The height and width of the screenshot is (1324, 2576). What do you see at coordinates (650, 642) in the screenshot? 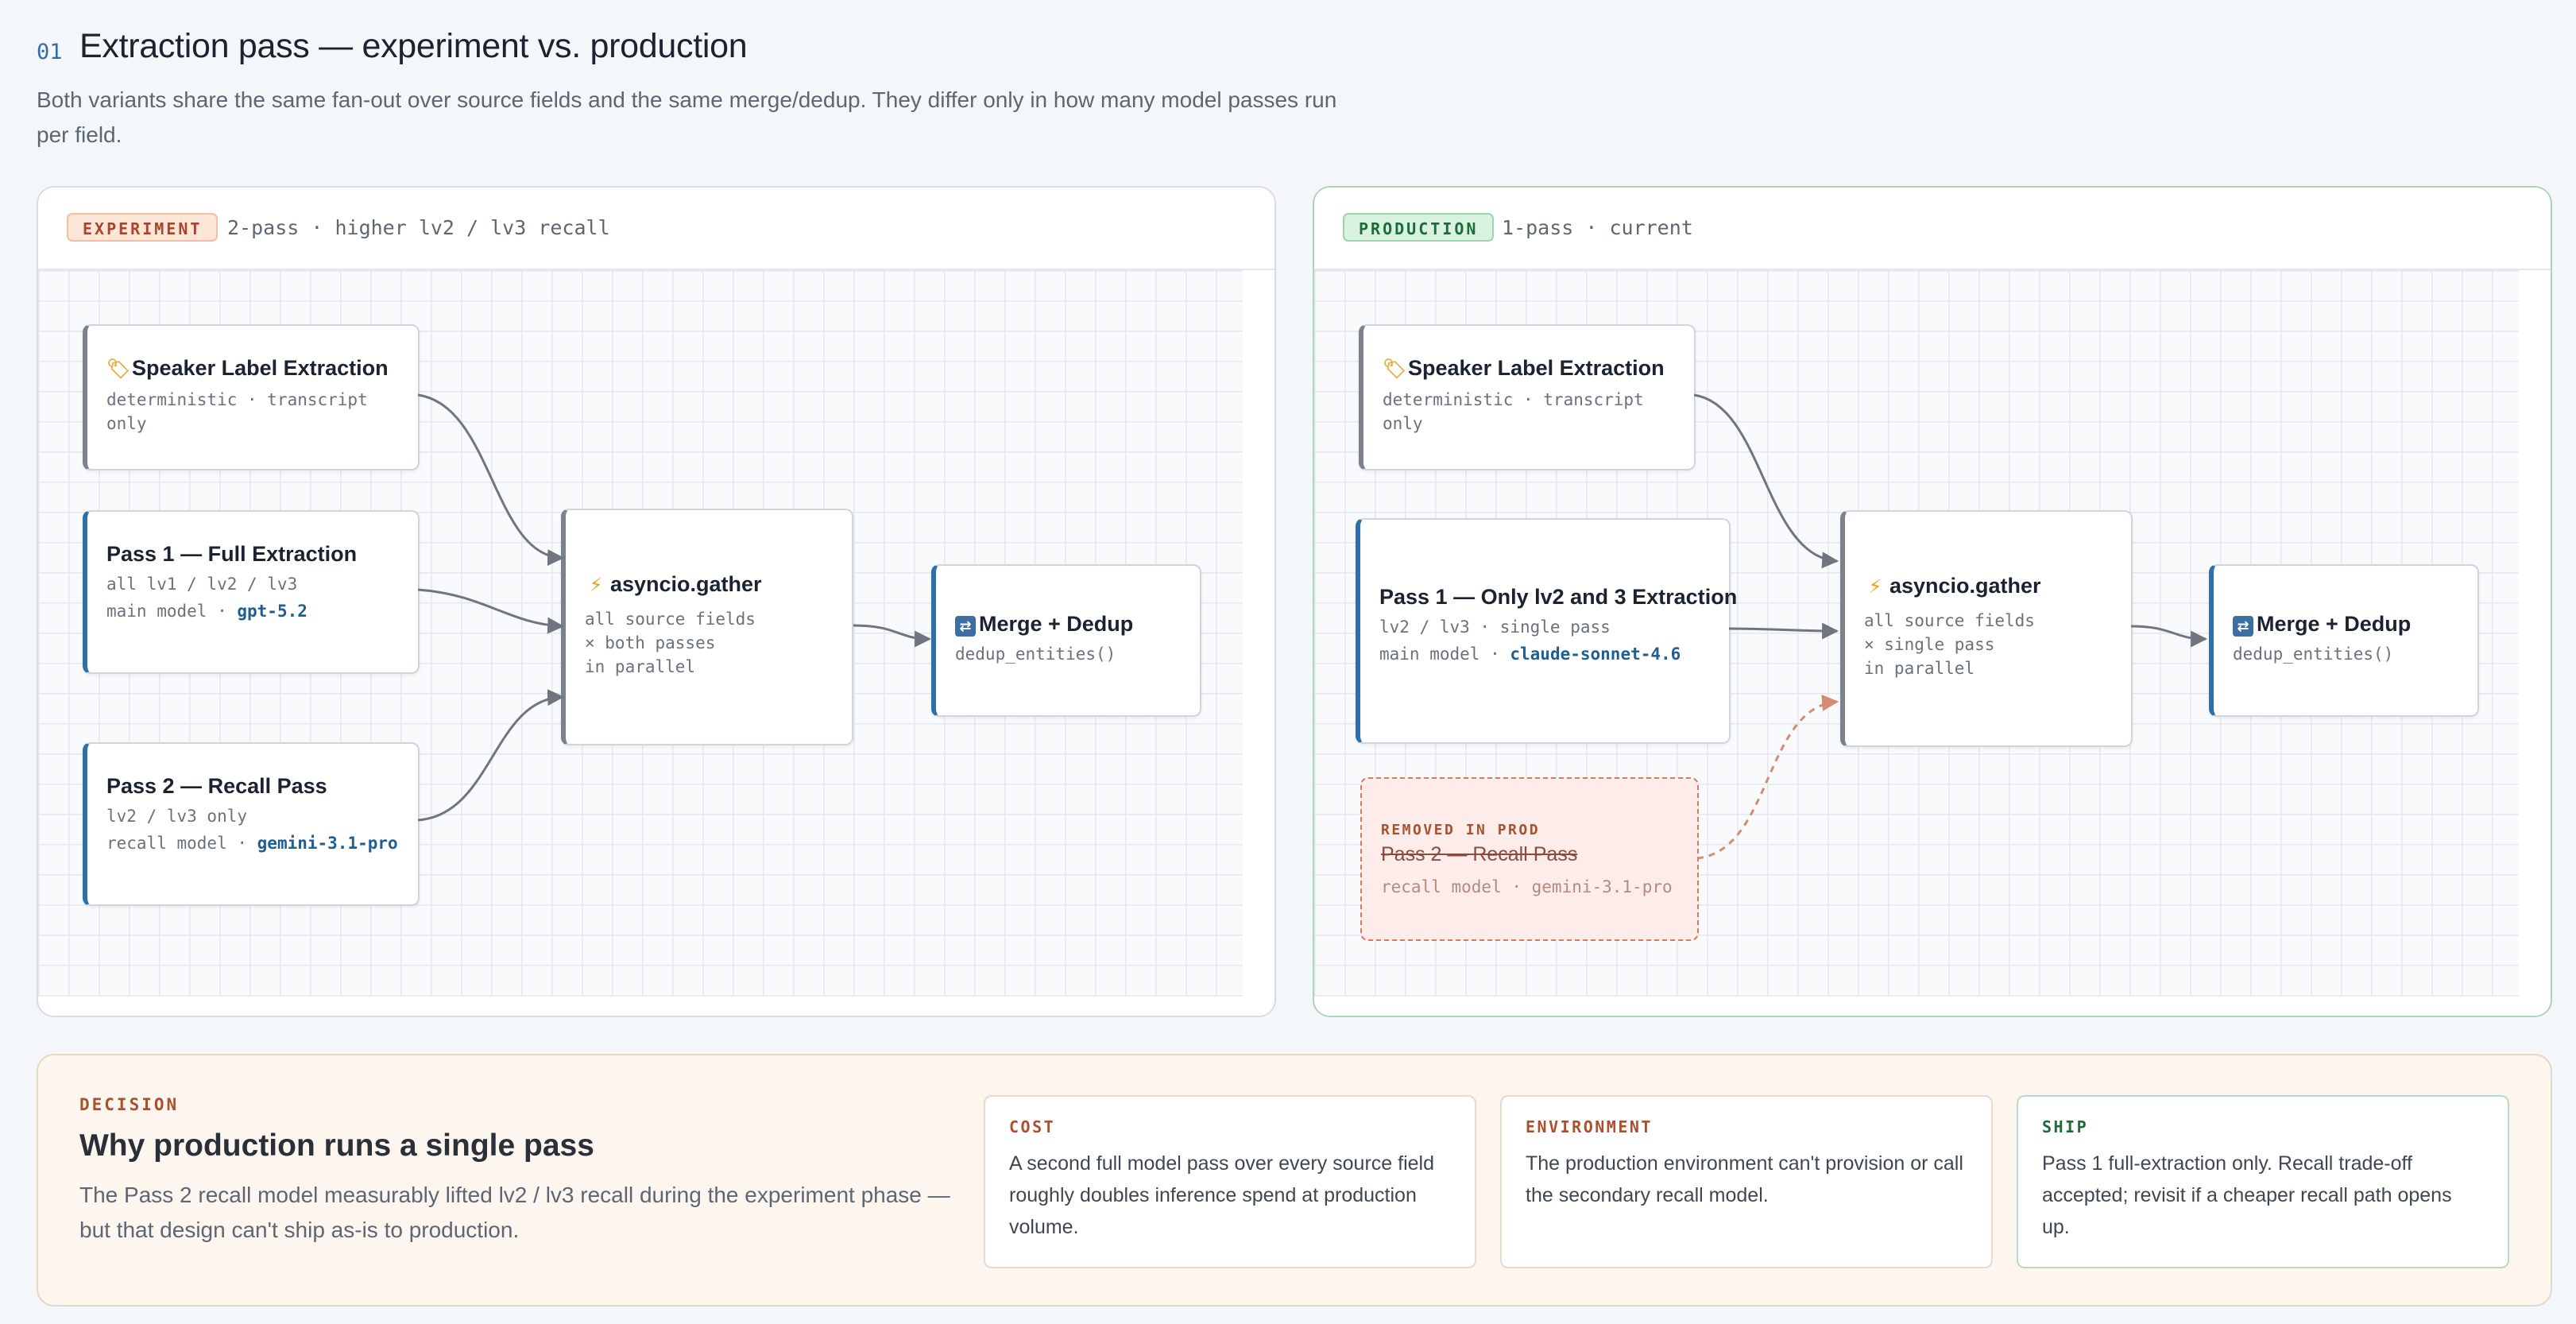
I see `node-line-2: × both passes` at bounding box center [650, 642].